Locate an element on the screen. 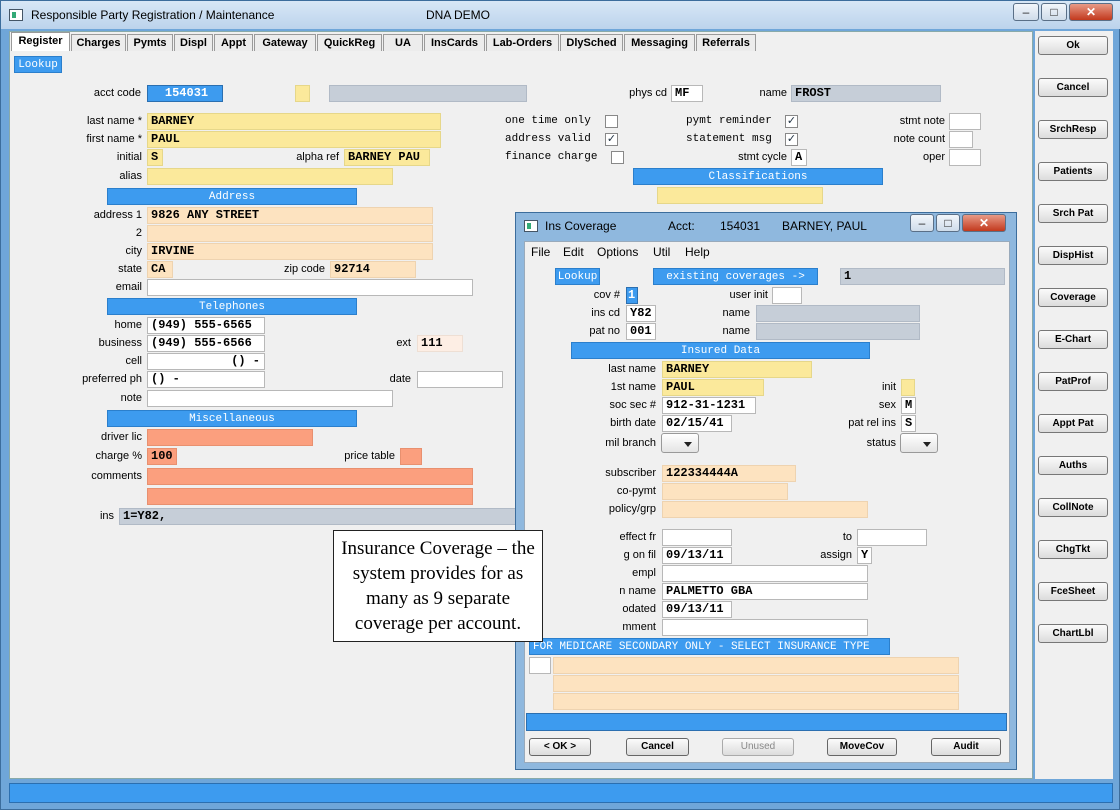  tab-lab-orders: Lab-Orders is located at coordinates (522, 42).